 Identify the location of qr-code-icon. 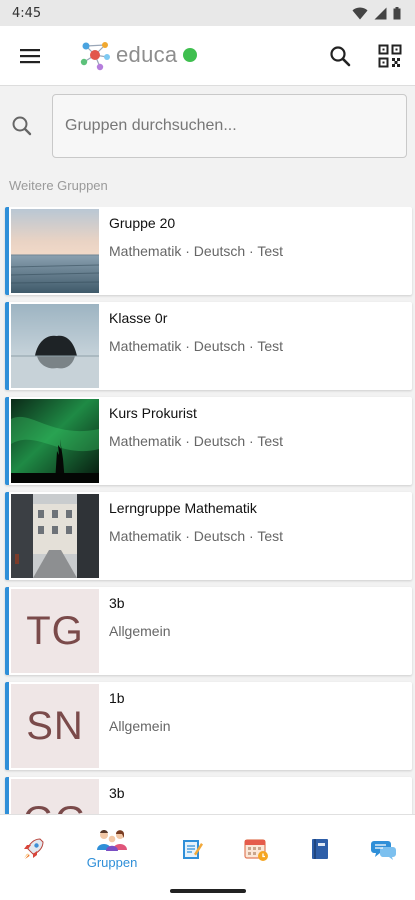
(390, 56).